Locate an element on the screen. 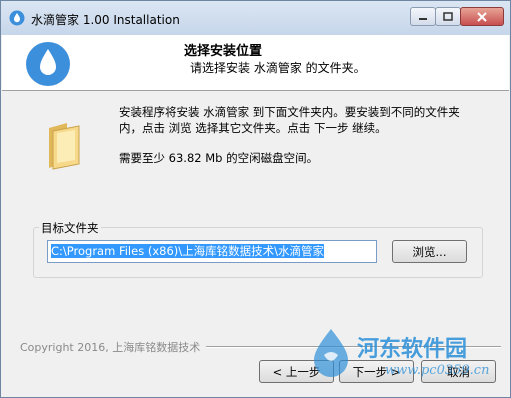 The height and width of the screenshot is (398, 511). watermark-logo-icon is located at coordinates (331, 353).